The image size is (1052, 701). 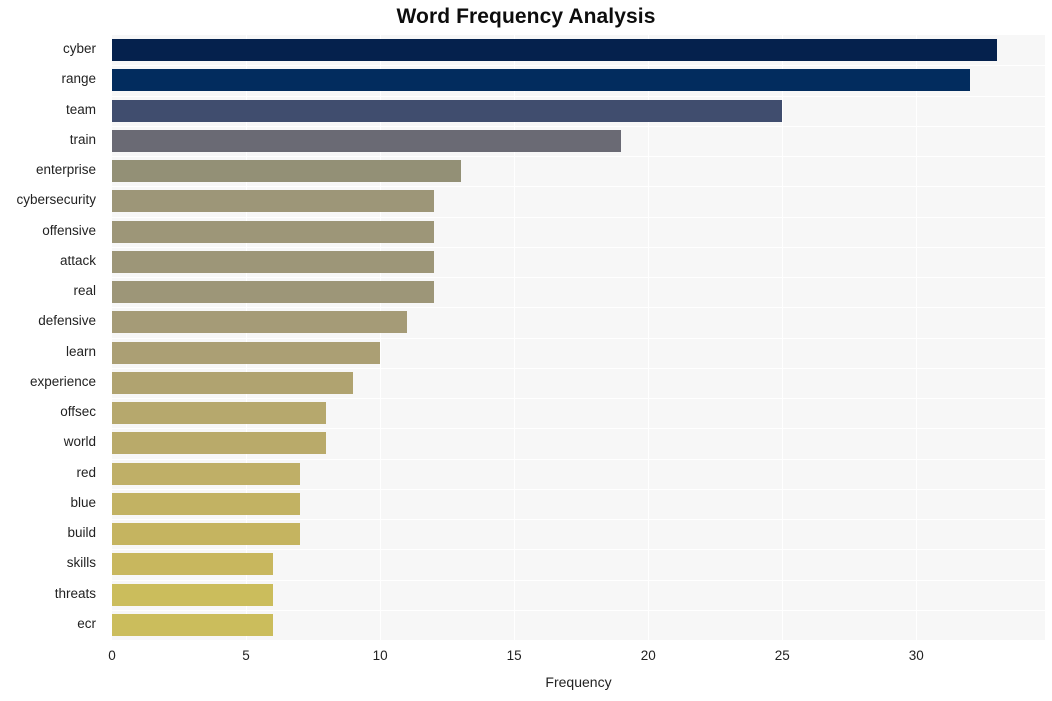 I want to click on x-axis-tick-label: 0, so click(x=112, y=655).